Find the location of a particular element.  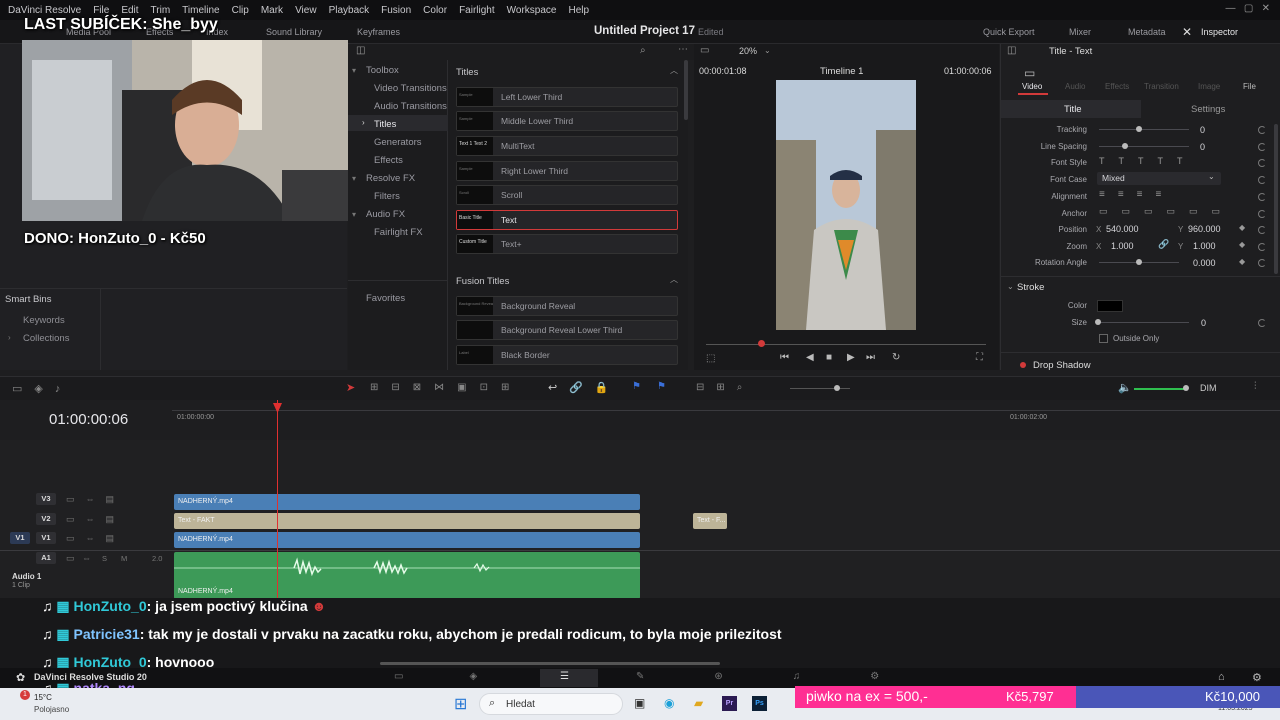

menu-trim: Trim is located at coordinates (161, 10).